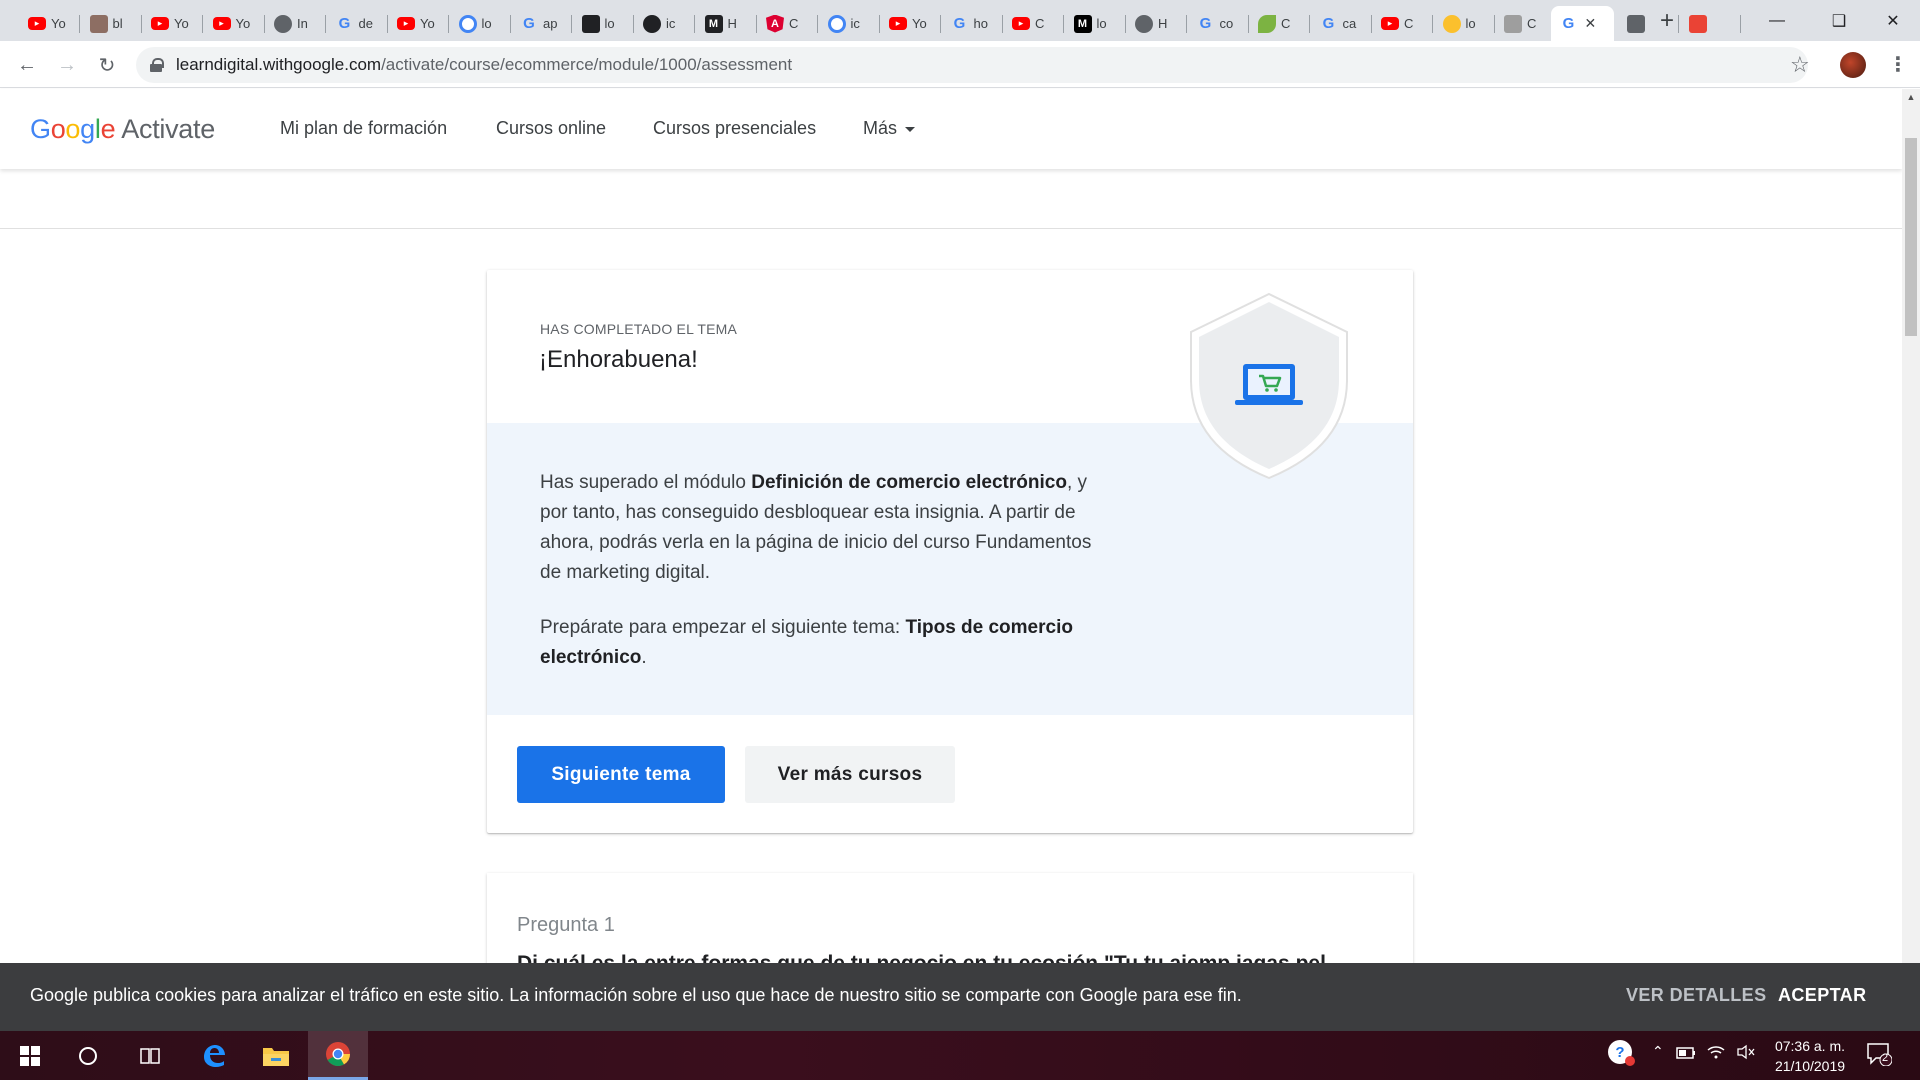 The height and width of the screenshot is (1080, 1920). Describe the element at coordinates (1696, 995) in the screenshot. I see `cookie-details-link: VER DETALLES` at that location.